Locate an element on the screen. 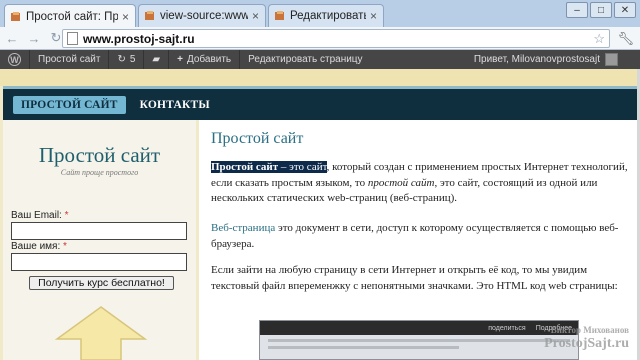  maximize-button: □ is located at coordinates (601, 10).